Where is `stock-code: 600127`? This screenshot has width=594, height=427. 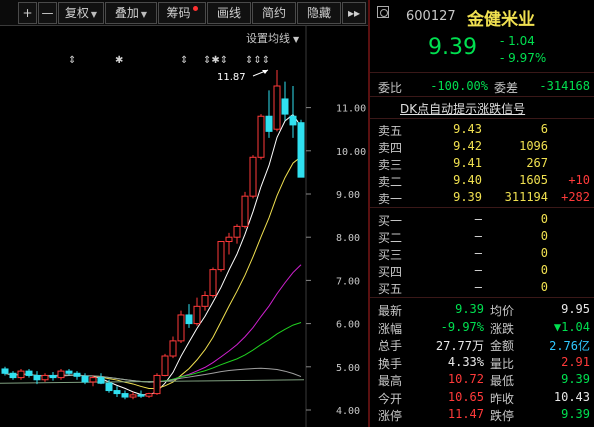 stock-code: 600127 is located at coordinates (431, 16).